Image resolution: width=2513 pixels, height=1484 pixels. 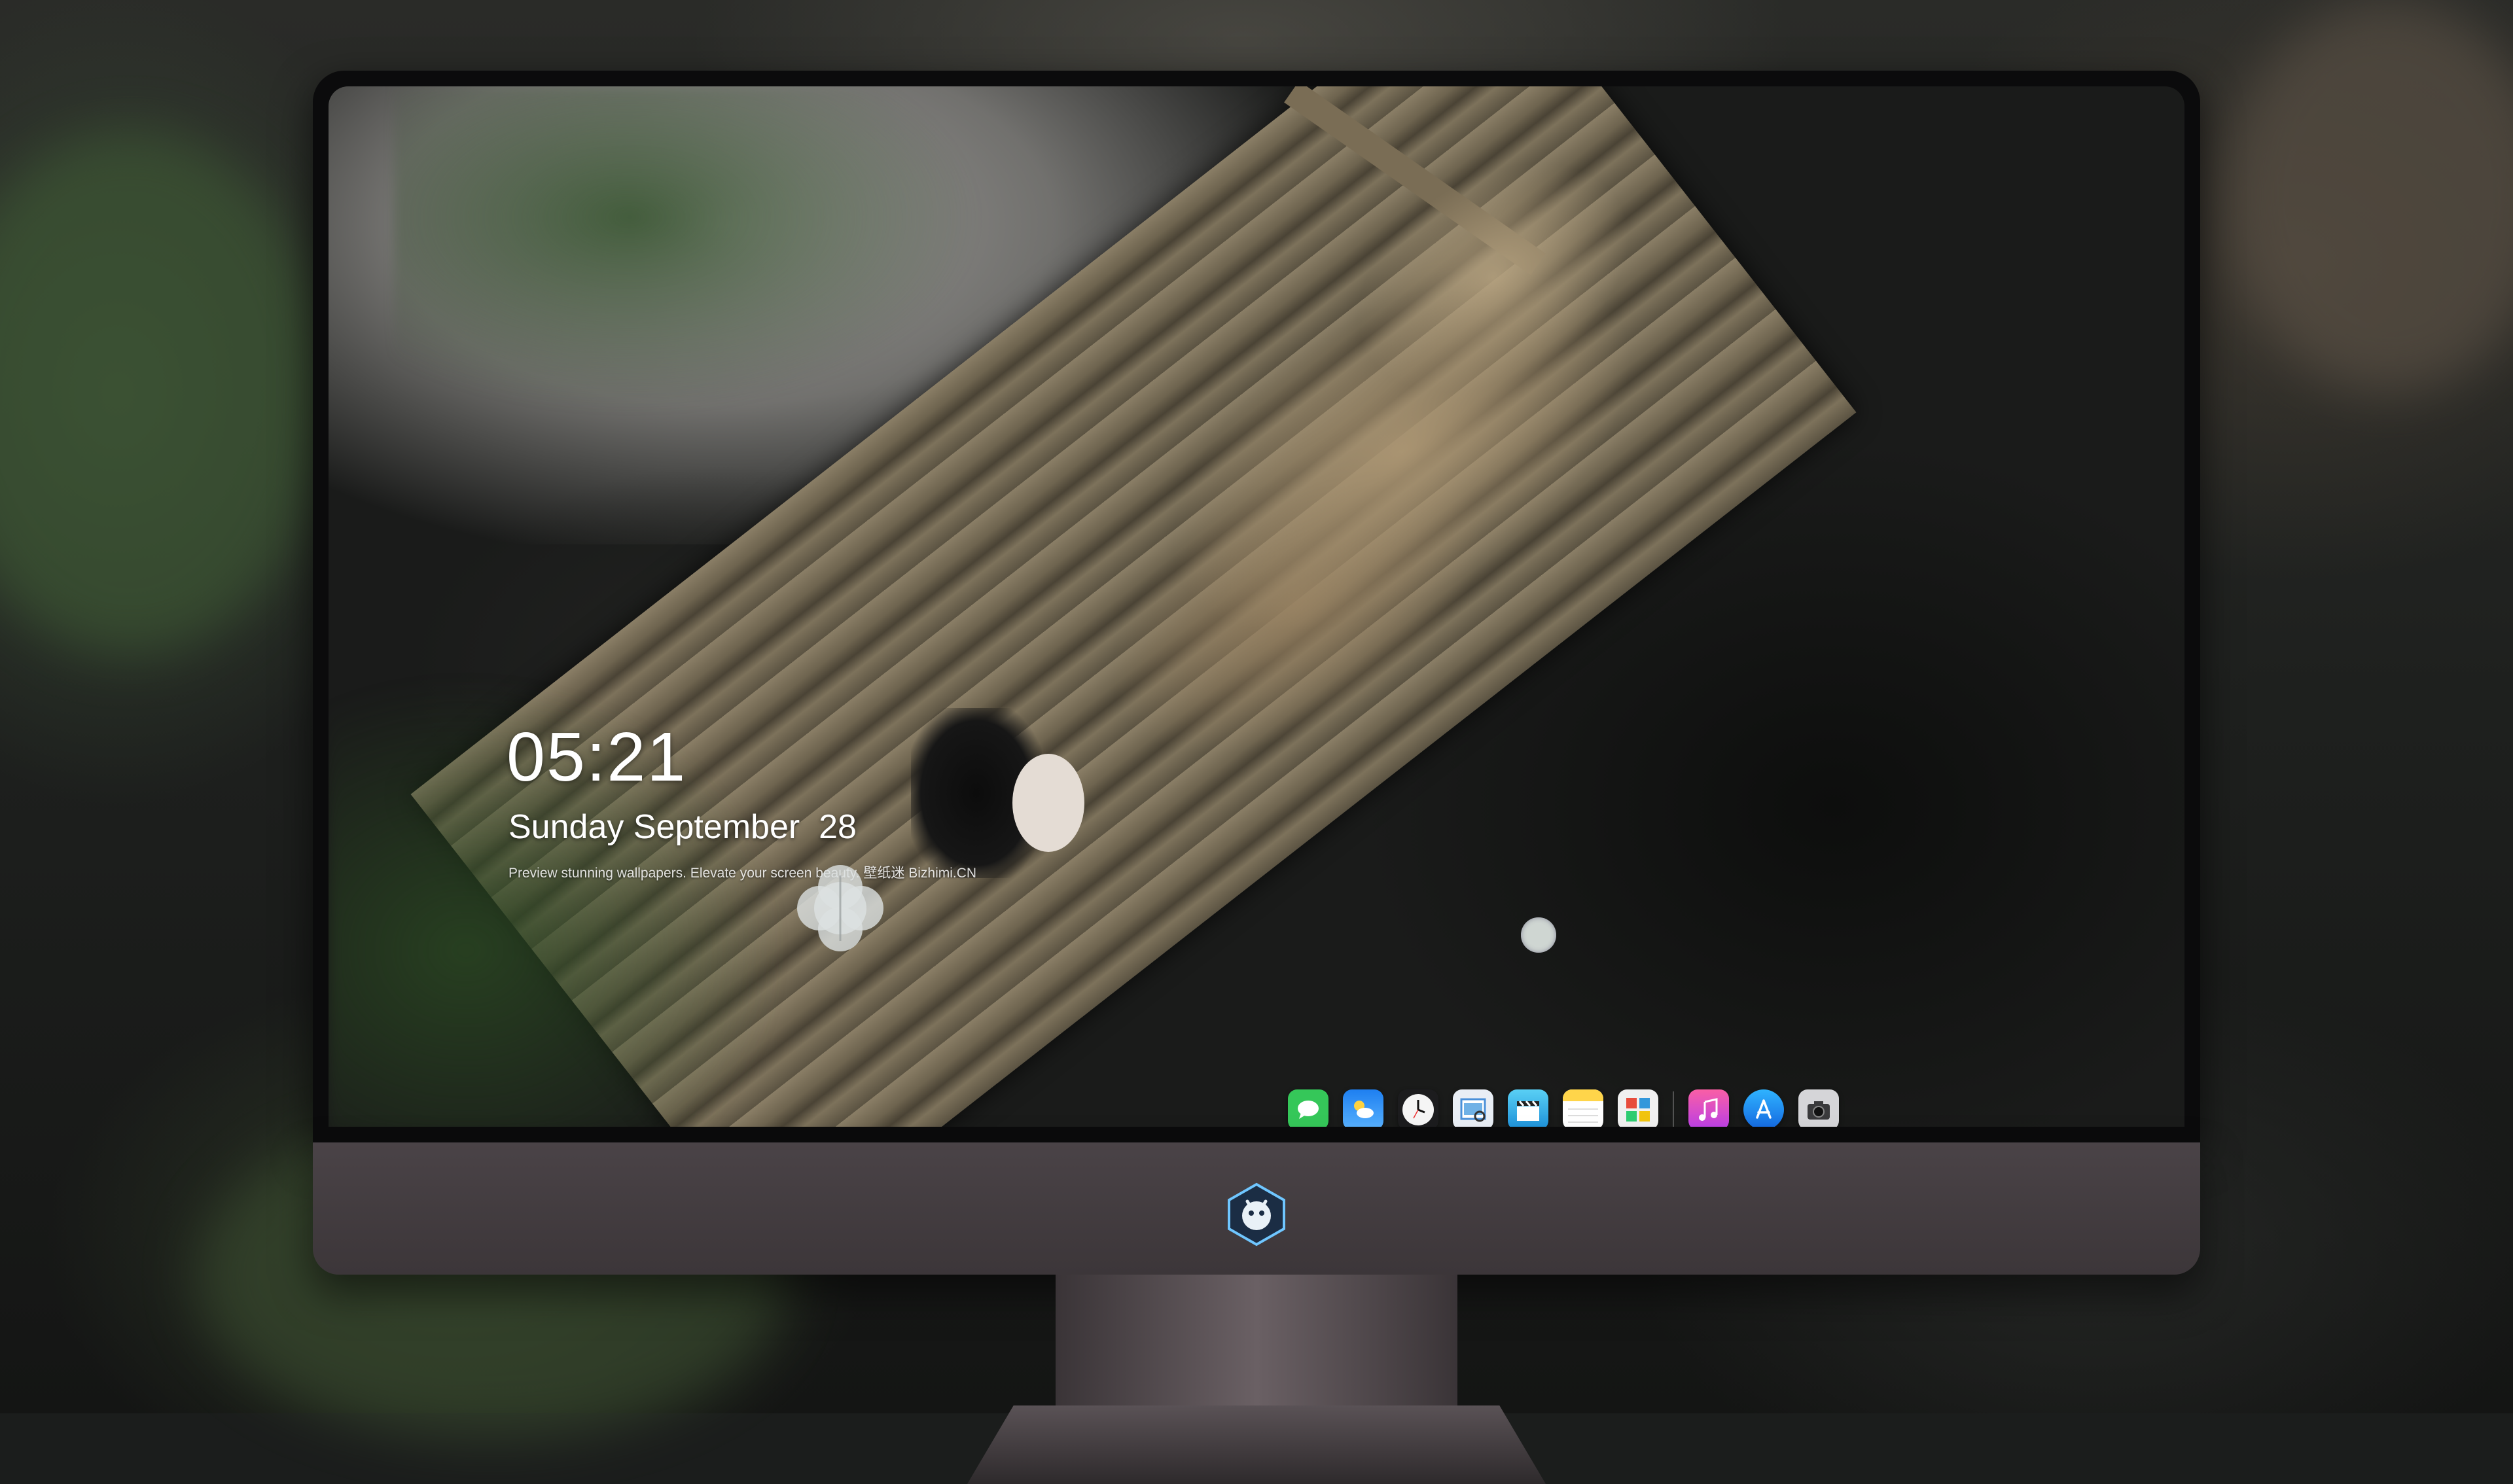 I want to click on dock-app-notes, so click(x=1583, y=1108).